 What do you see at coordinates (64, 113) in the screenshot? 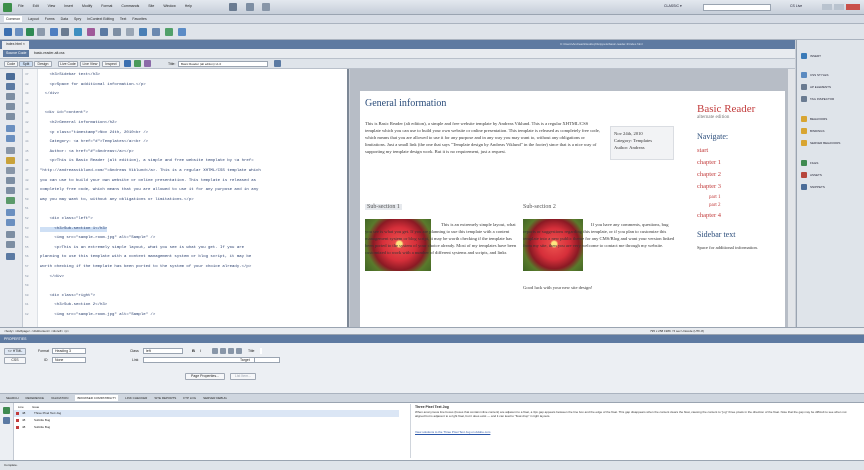
I see `code-line: <div id="content">` at bounding box center [64, 113].